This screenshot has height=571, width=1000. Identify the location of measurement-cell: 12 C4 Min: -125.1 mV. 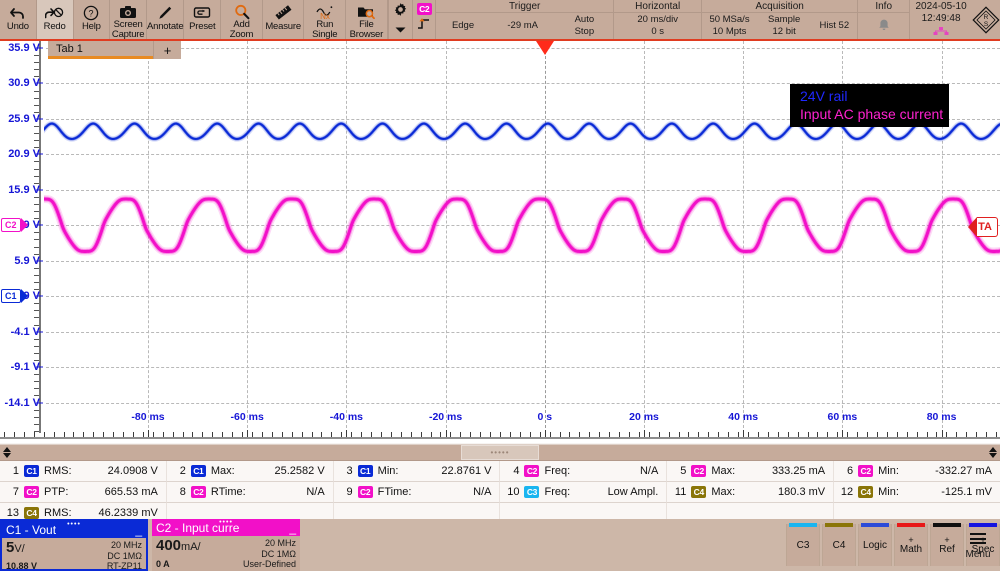
(916, 492).